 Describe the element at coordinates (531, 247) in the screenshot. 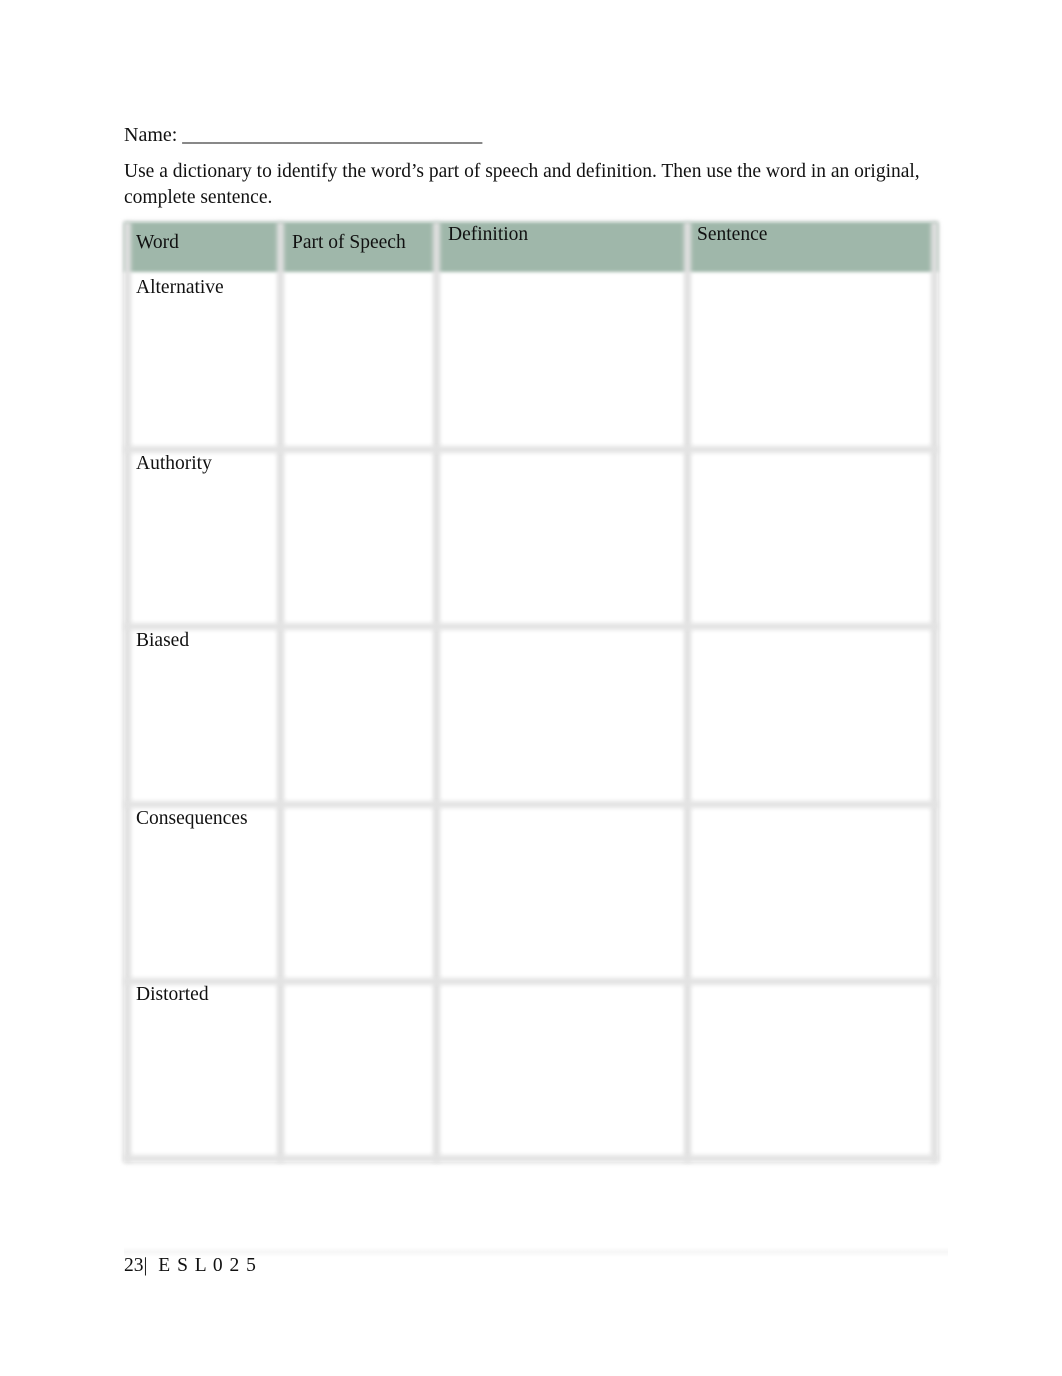

I see `table-header-background` at that location.